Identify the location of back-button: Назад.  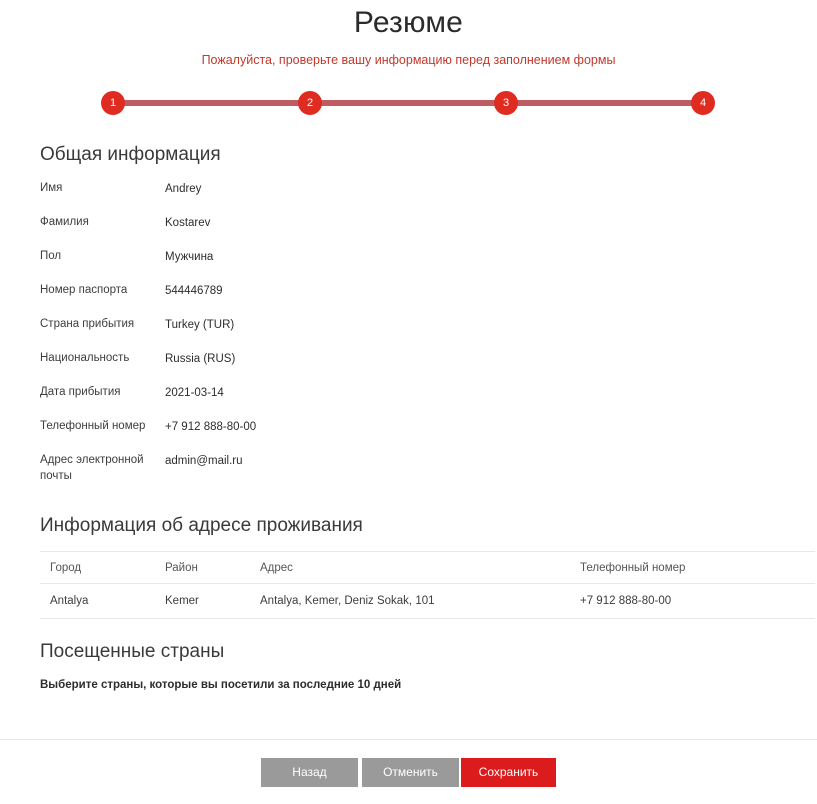
(309, 772).